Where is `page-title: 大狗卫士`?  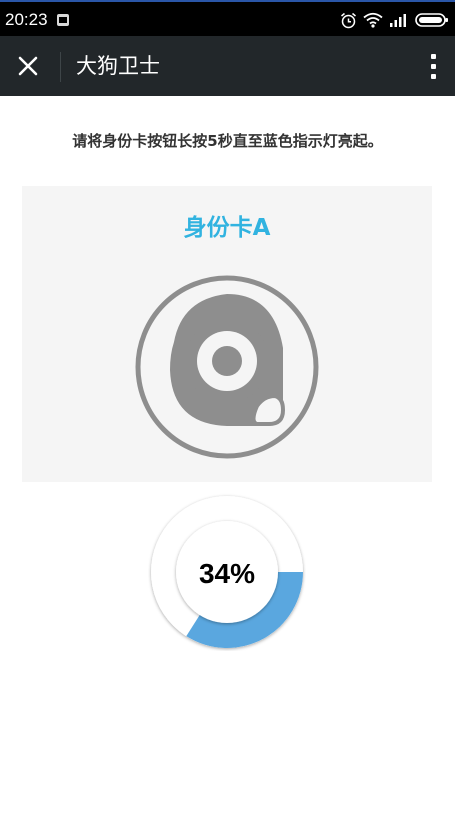 page-title: 大狗卫士 is located at coordinates (118, 66).